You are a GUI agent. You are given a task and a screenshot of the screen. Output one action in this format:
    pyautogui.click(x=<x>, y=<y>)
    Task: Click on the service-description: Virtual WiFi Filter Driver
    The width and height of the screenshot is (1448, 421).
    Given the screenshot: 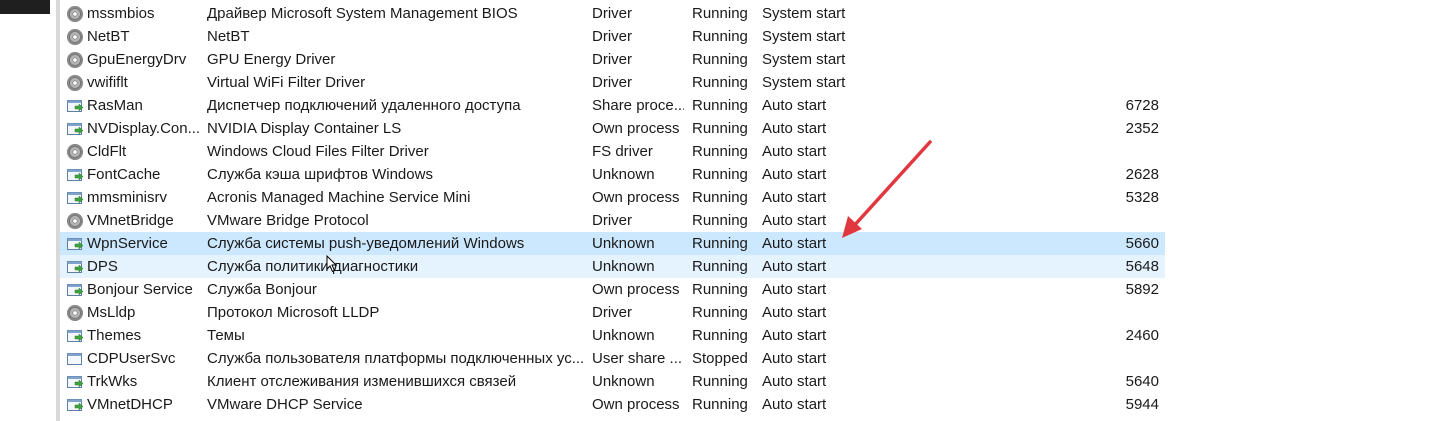 What is the action you would take?
    pyautogui.click(x=286, y=82)
    